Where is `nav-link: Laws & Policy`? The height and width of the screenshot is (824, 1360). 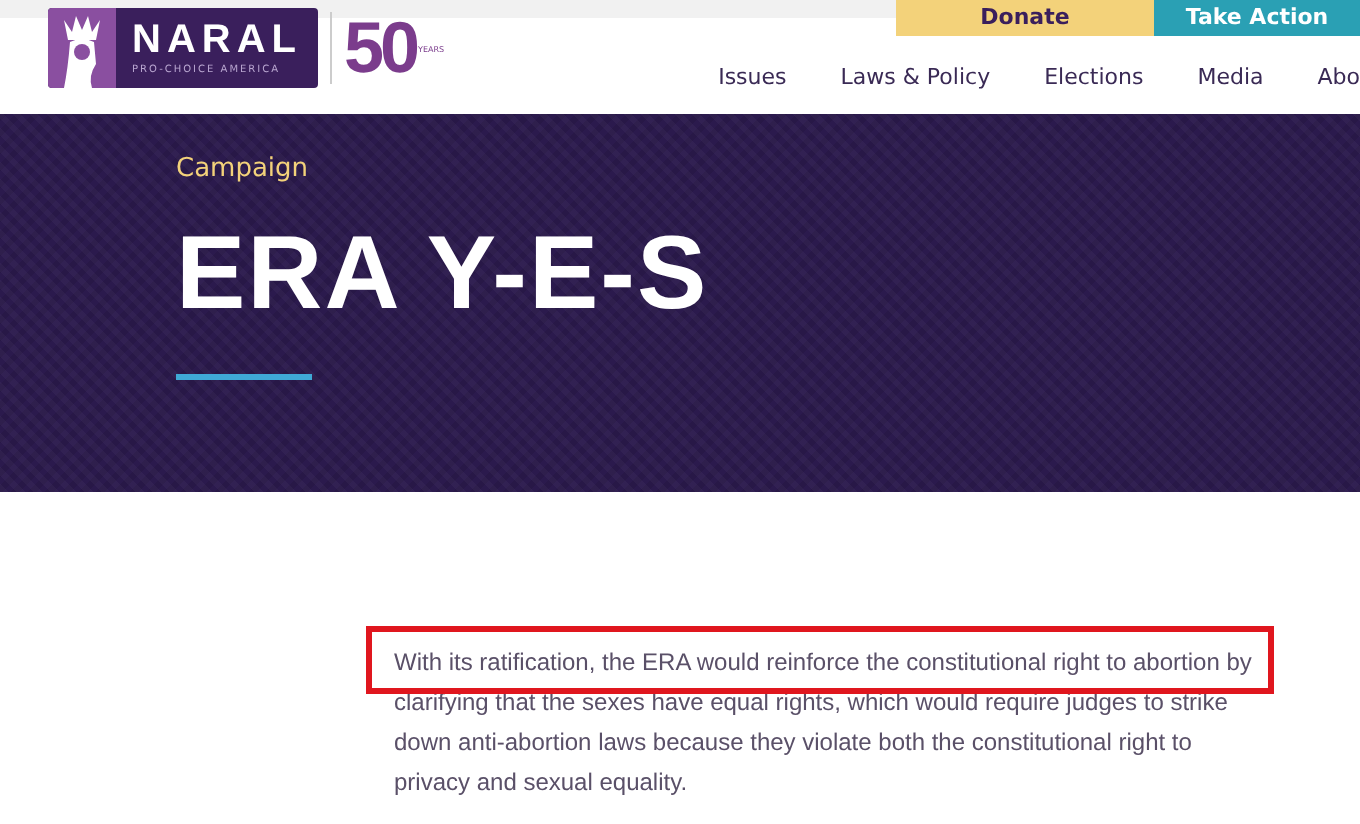
nav-link: Laws & Policy is located at coordinates (888, 77).